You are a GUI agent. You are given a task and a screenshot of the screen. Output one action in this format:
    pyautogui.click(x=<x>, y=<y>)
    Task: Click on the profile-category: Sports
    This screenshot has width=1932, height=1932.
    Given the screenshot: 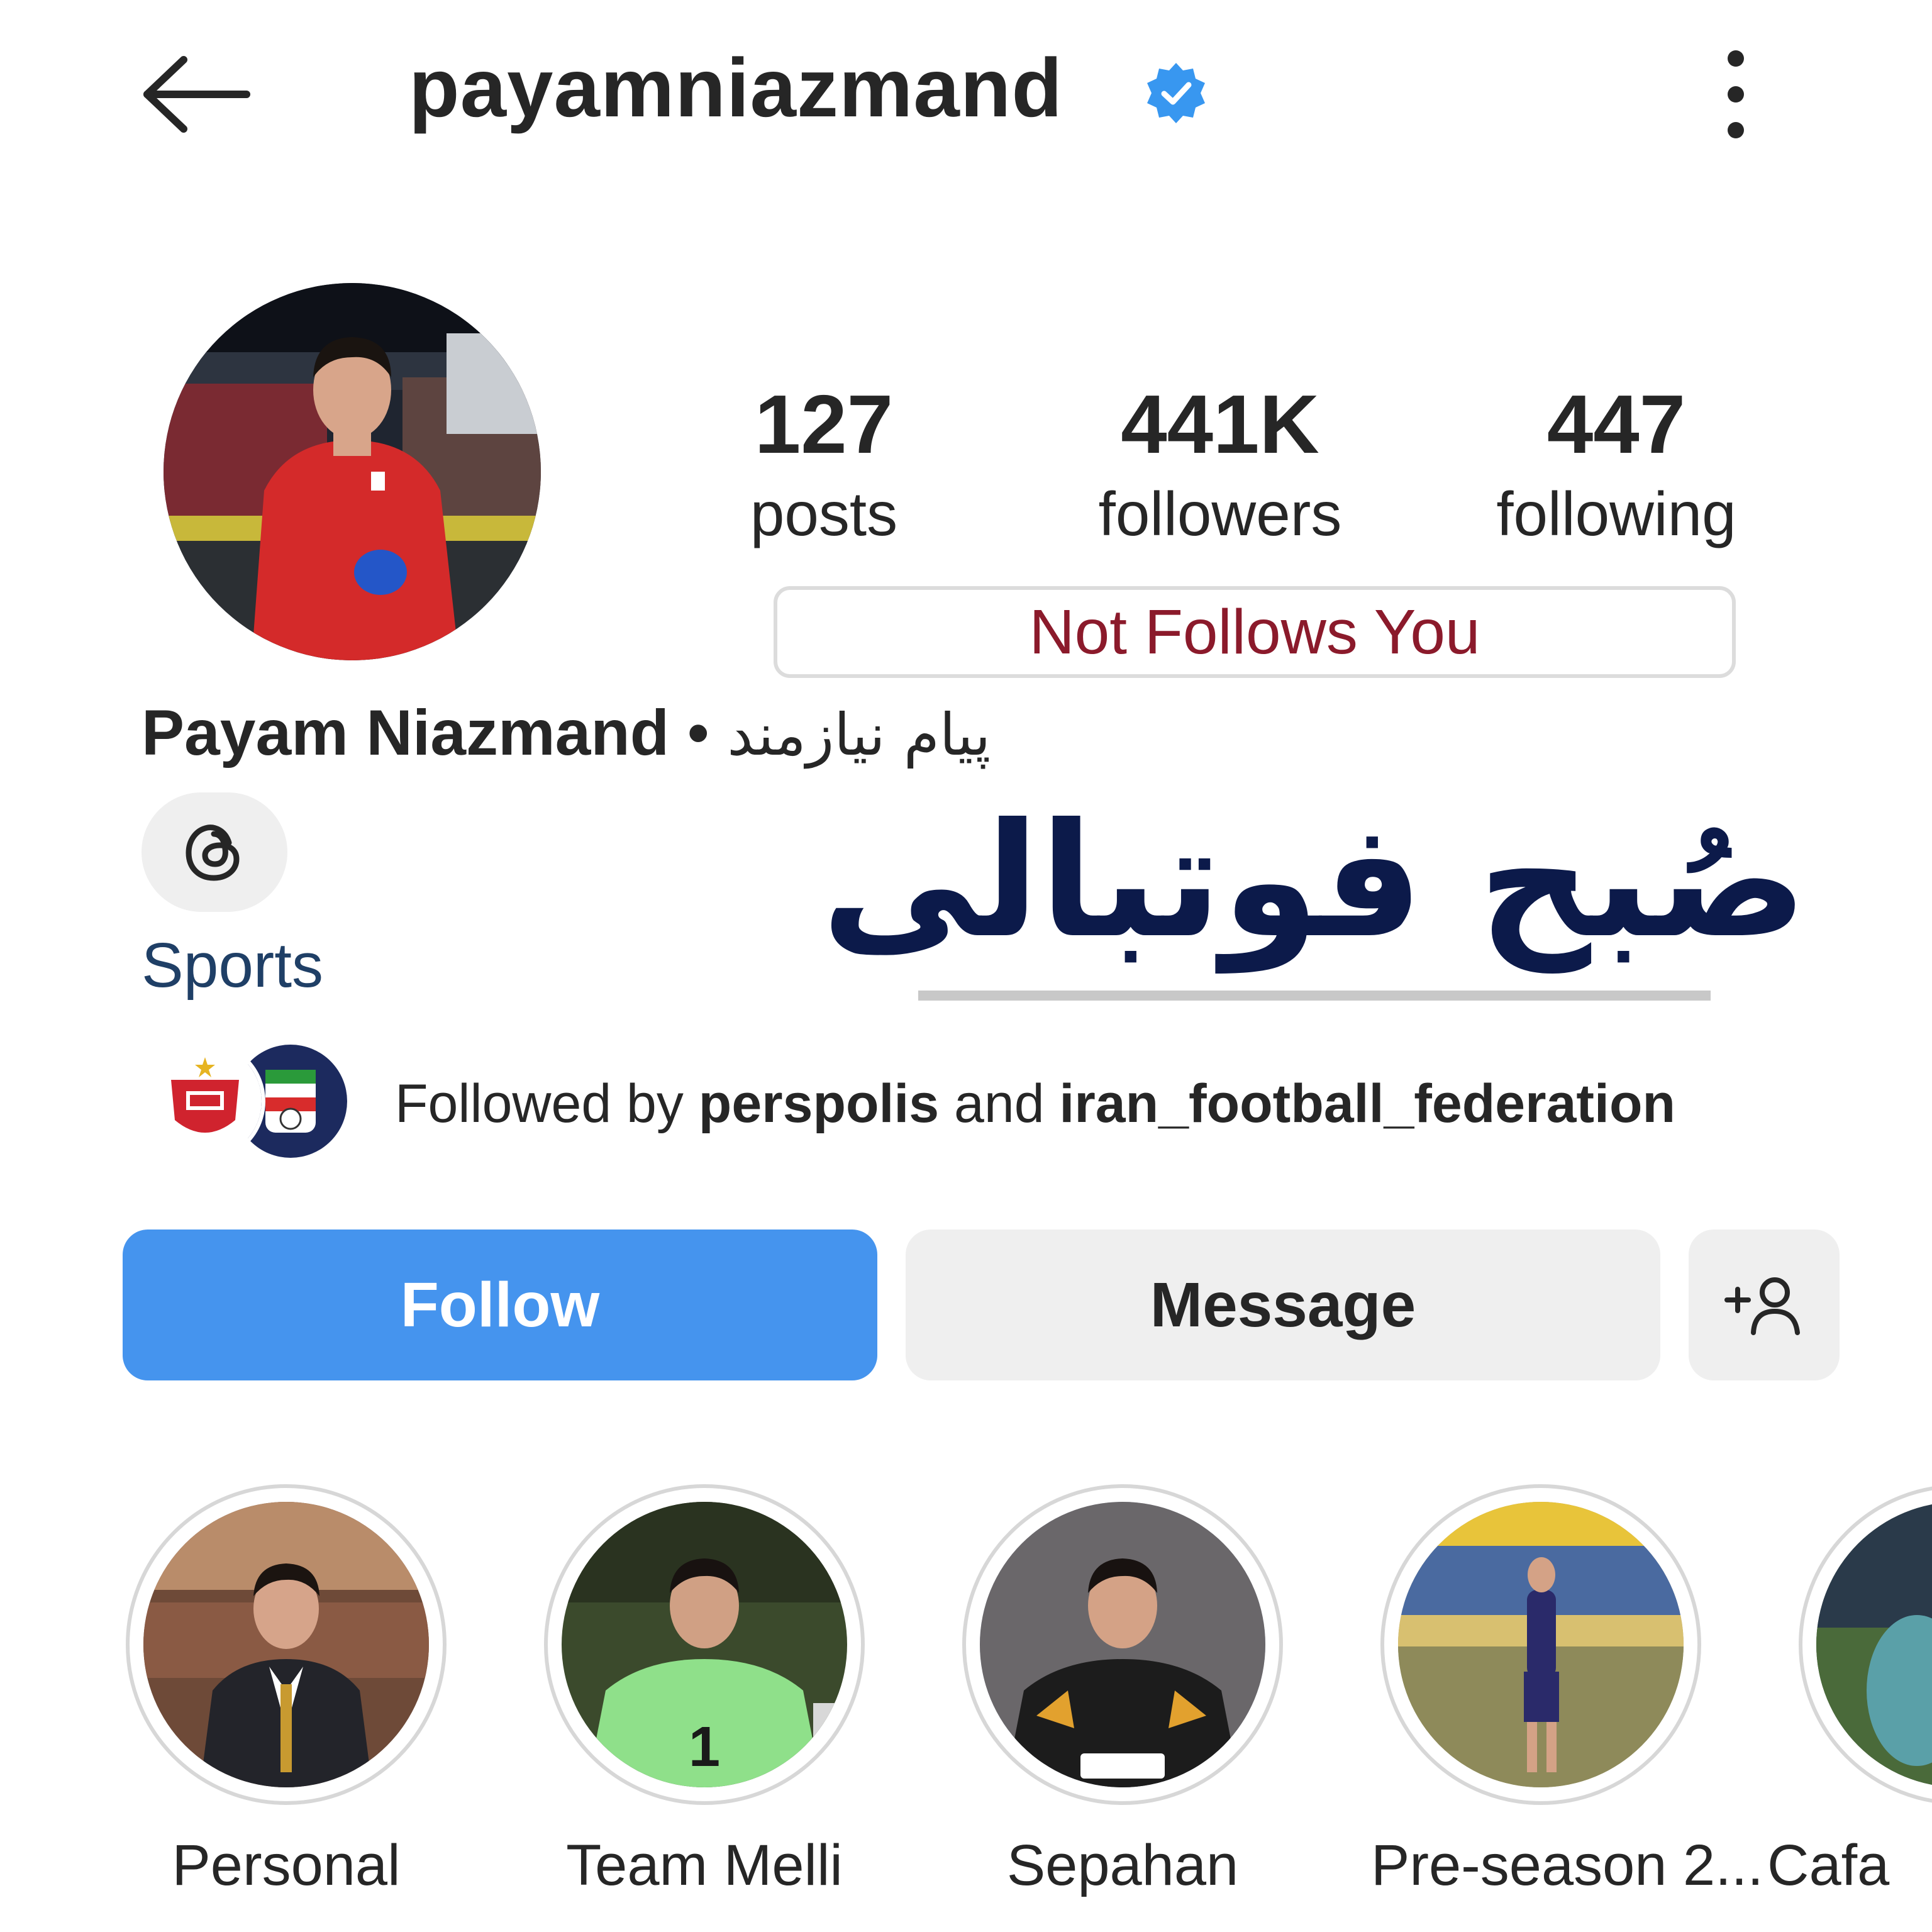 What is the action you would take?
    pyautogui.click(x=233, y=965)
    